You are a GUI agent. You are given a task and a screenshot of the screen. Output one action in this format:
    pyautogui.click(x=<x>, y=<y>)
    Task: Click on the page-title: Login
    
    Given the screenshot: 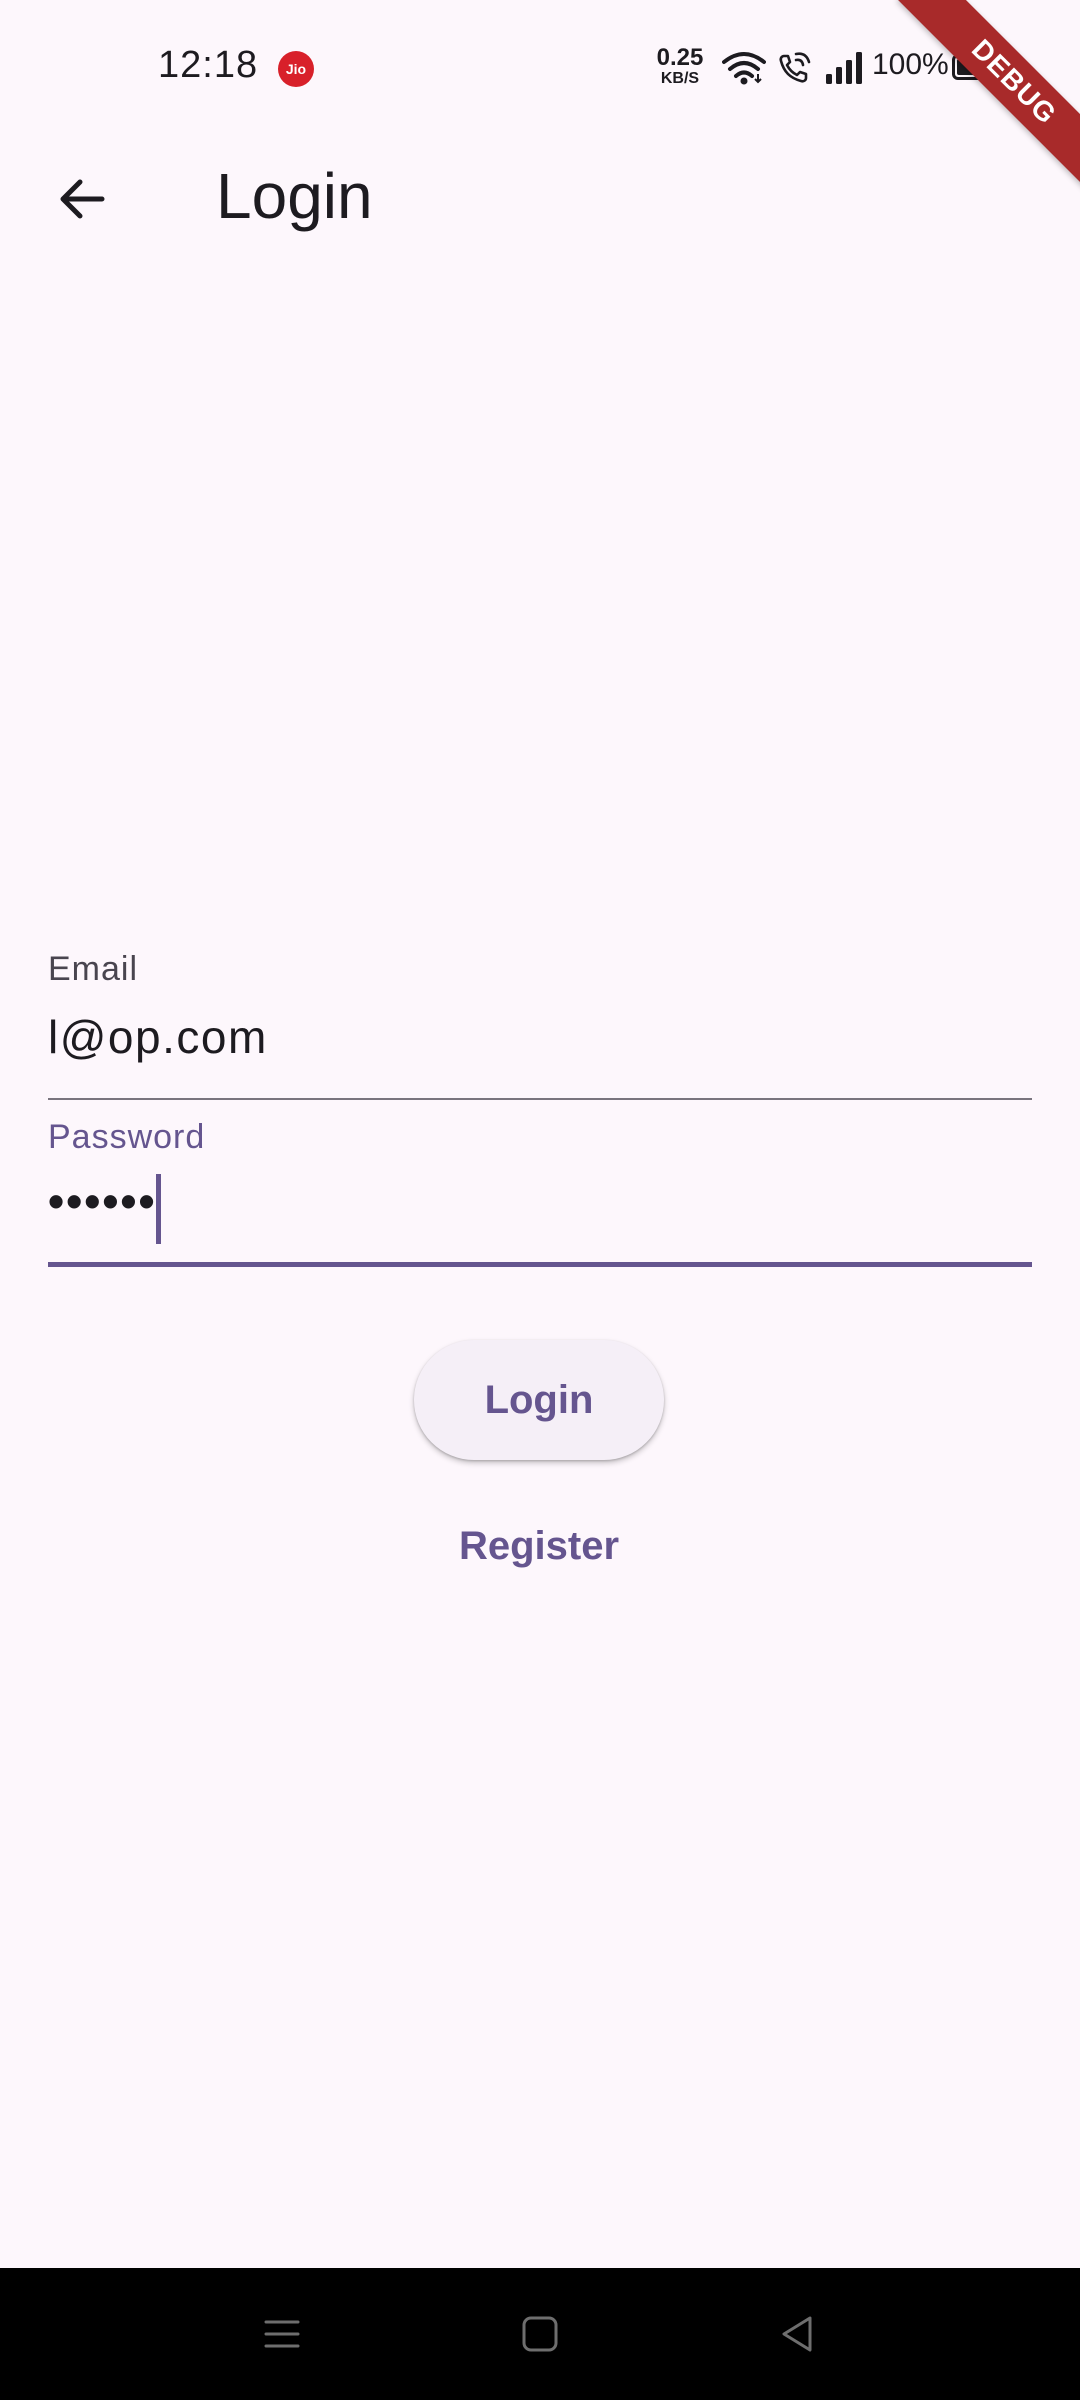 What is the action you would take?
    pyautogui.click(x=294, y=196)
    